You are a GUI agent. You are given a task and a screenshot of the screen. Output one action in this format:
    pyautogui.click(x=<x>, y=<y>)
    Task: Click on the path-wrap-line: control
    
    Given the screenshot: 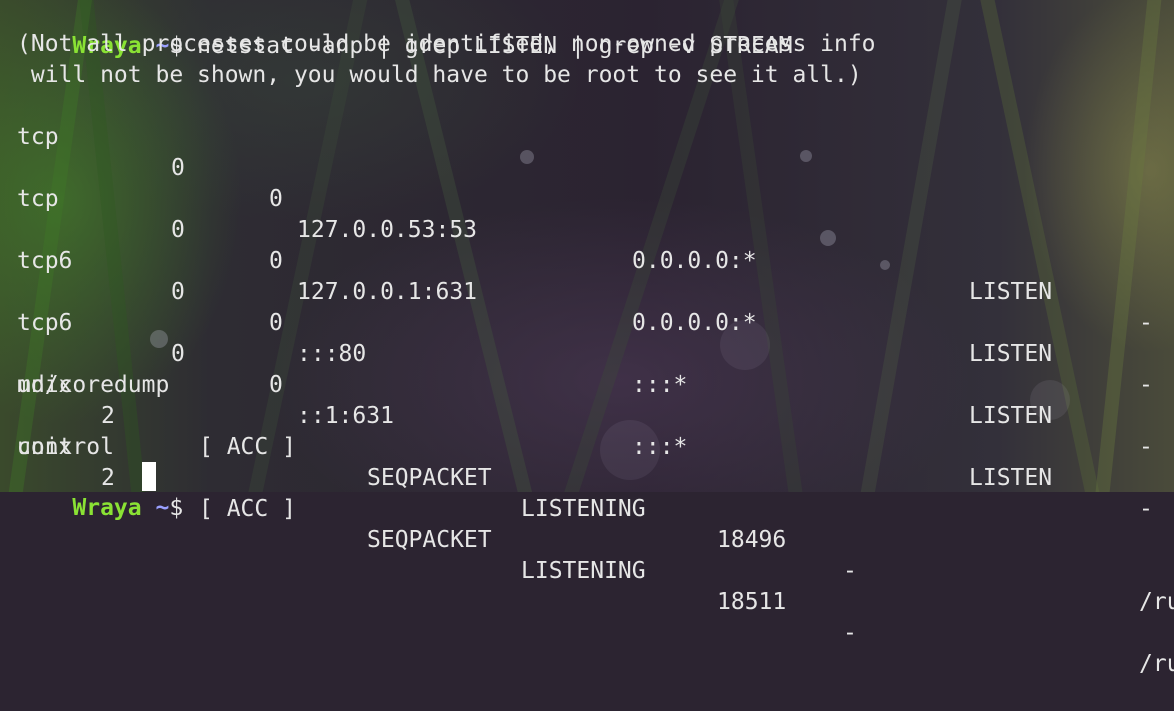 What is the action you would take?
    pyautogui.click(x=65, y=447)
    